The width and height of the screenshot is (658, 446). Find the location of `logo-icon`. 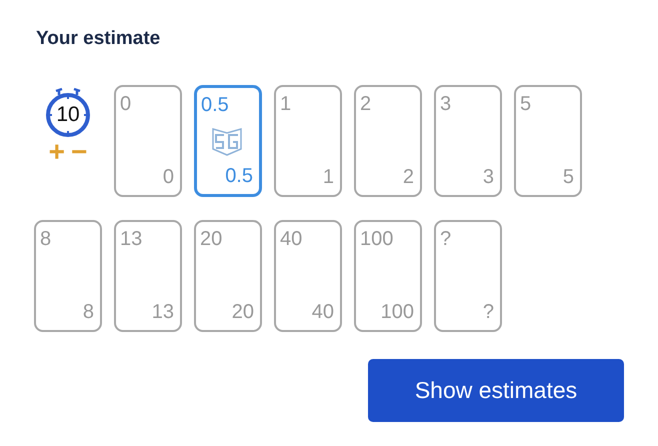

logo-icon is located at coordinates (227, 141).